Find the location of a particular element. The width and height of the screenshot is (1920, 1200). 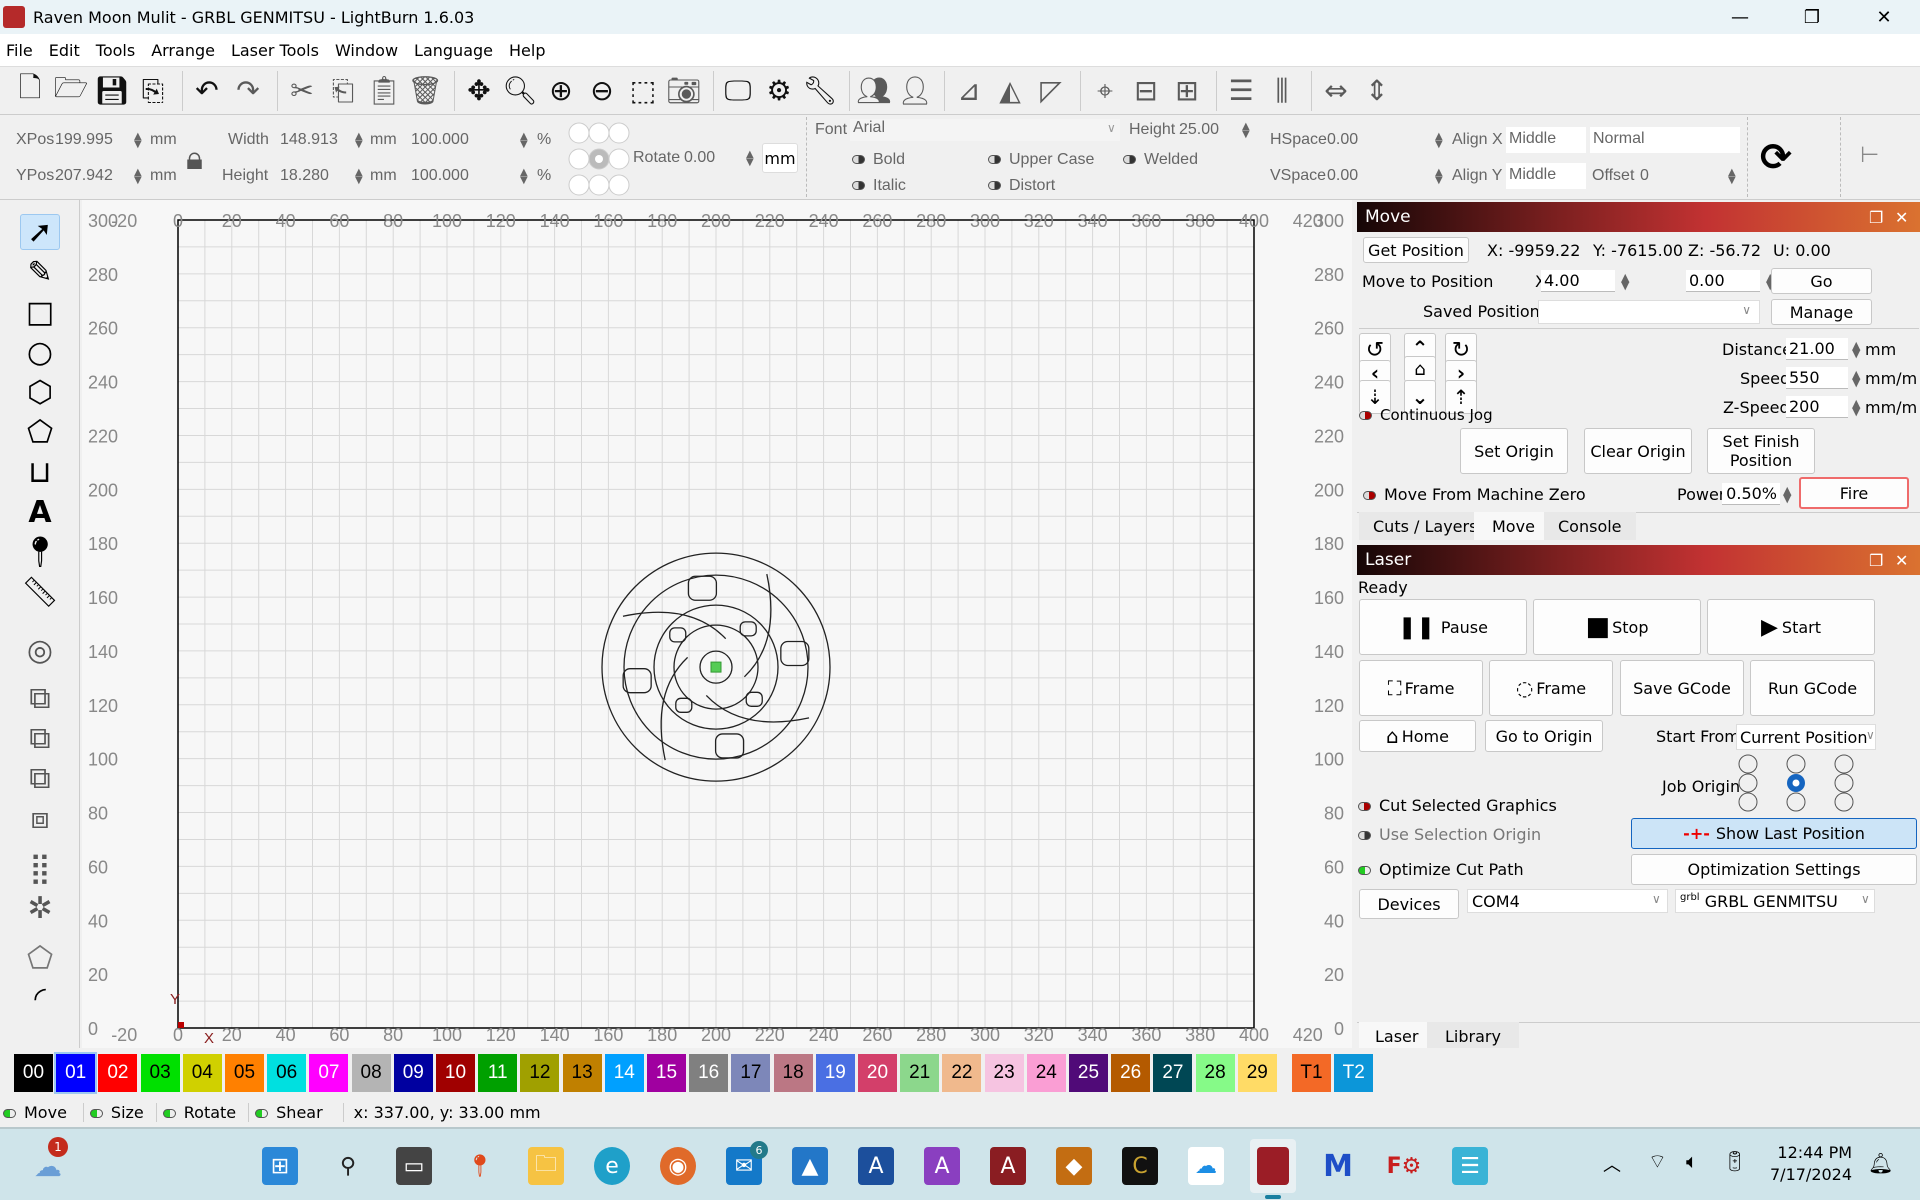

layer-color-T1: T1 is located at coordinates (1311, 1073).